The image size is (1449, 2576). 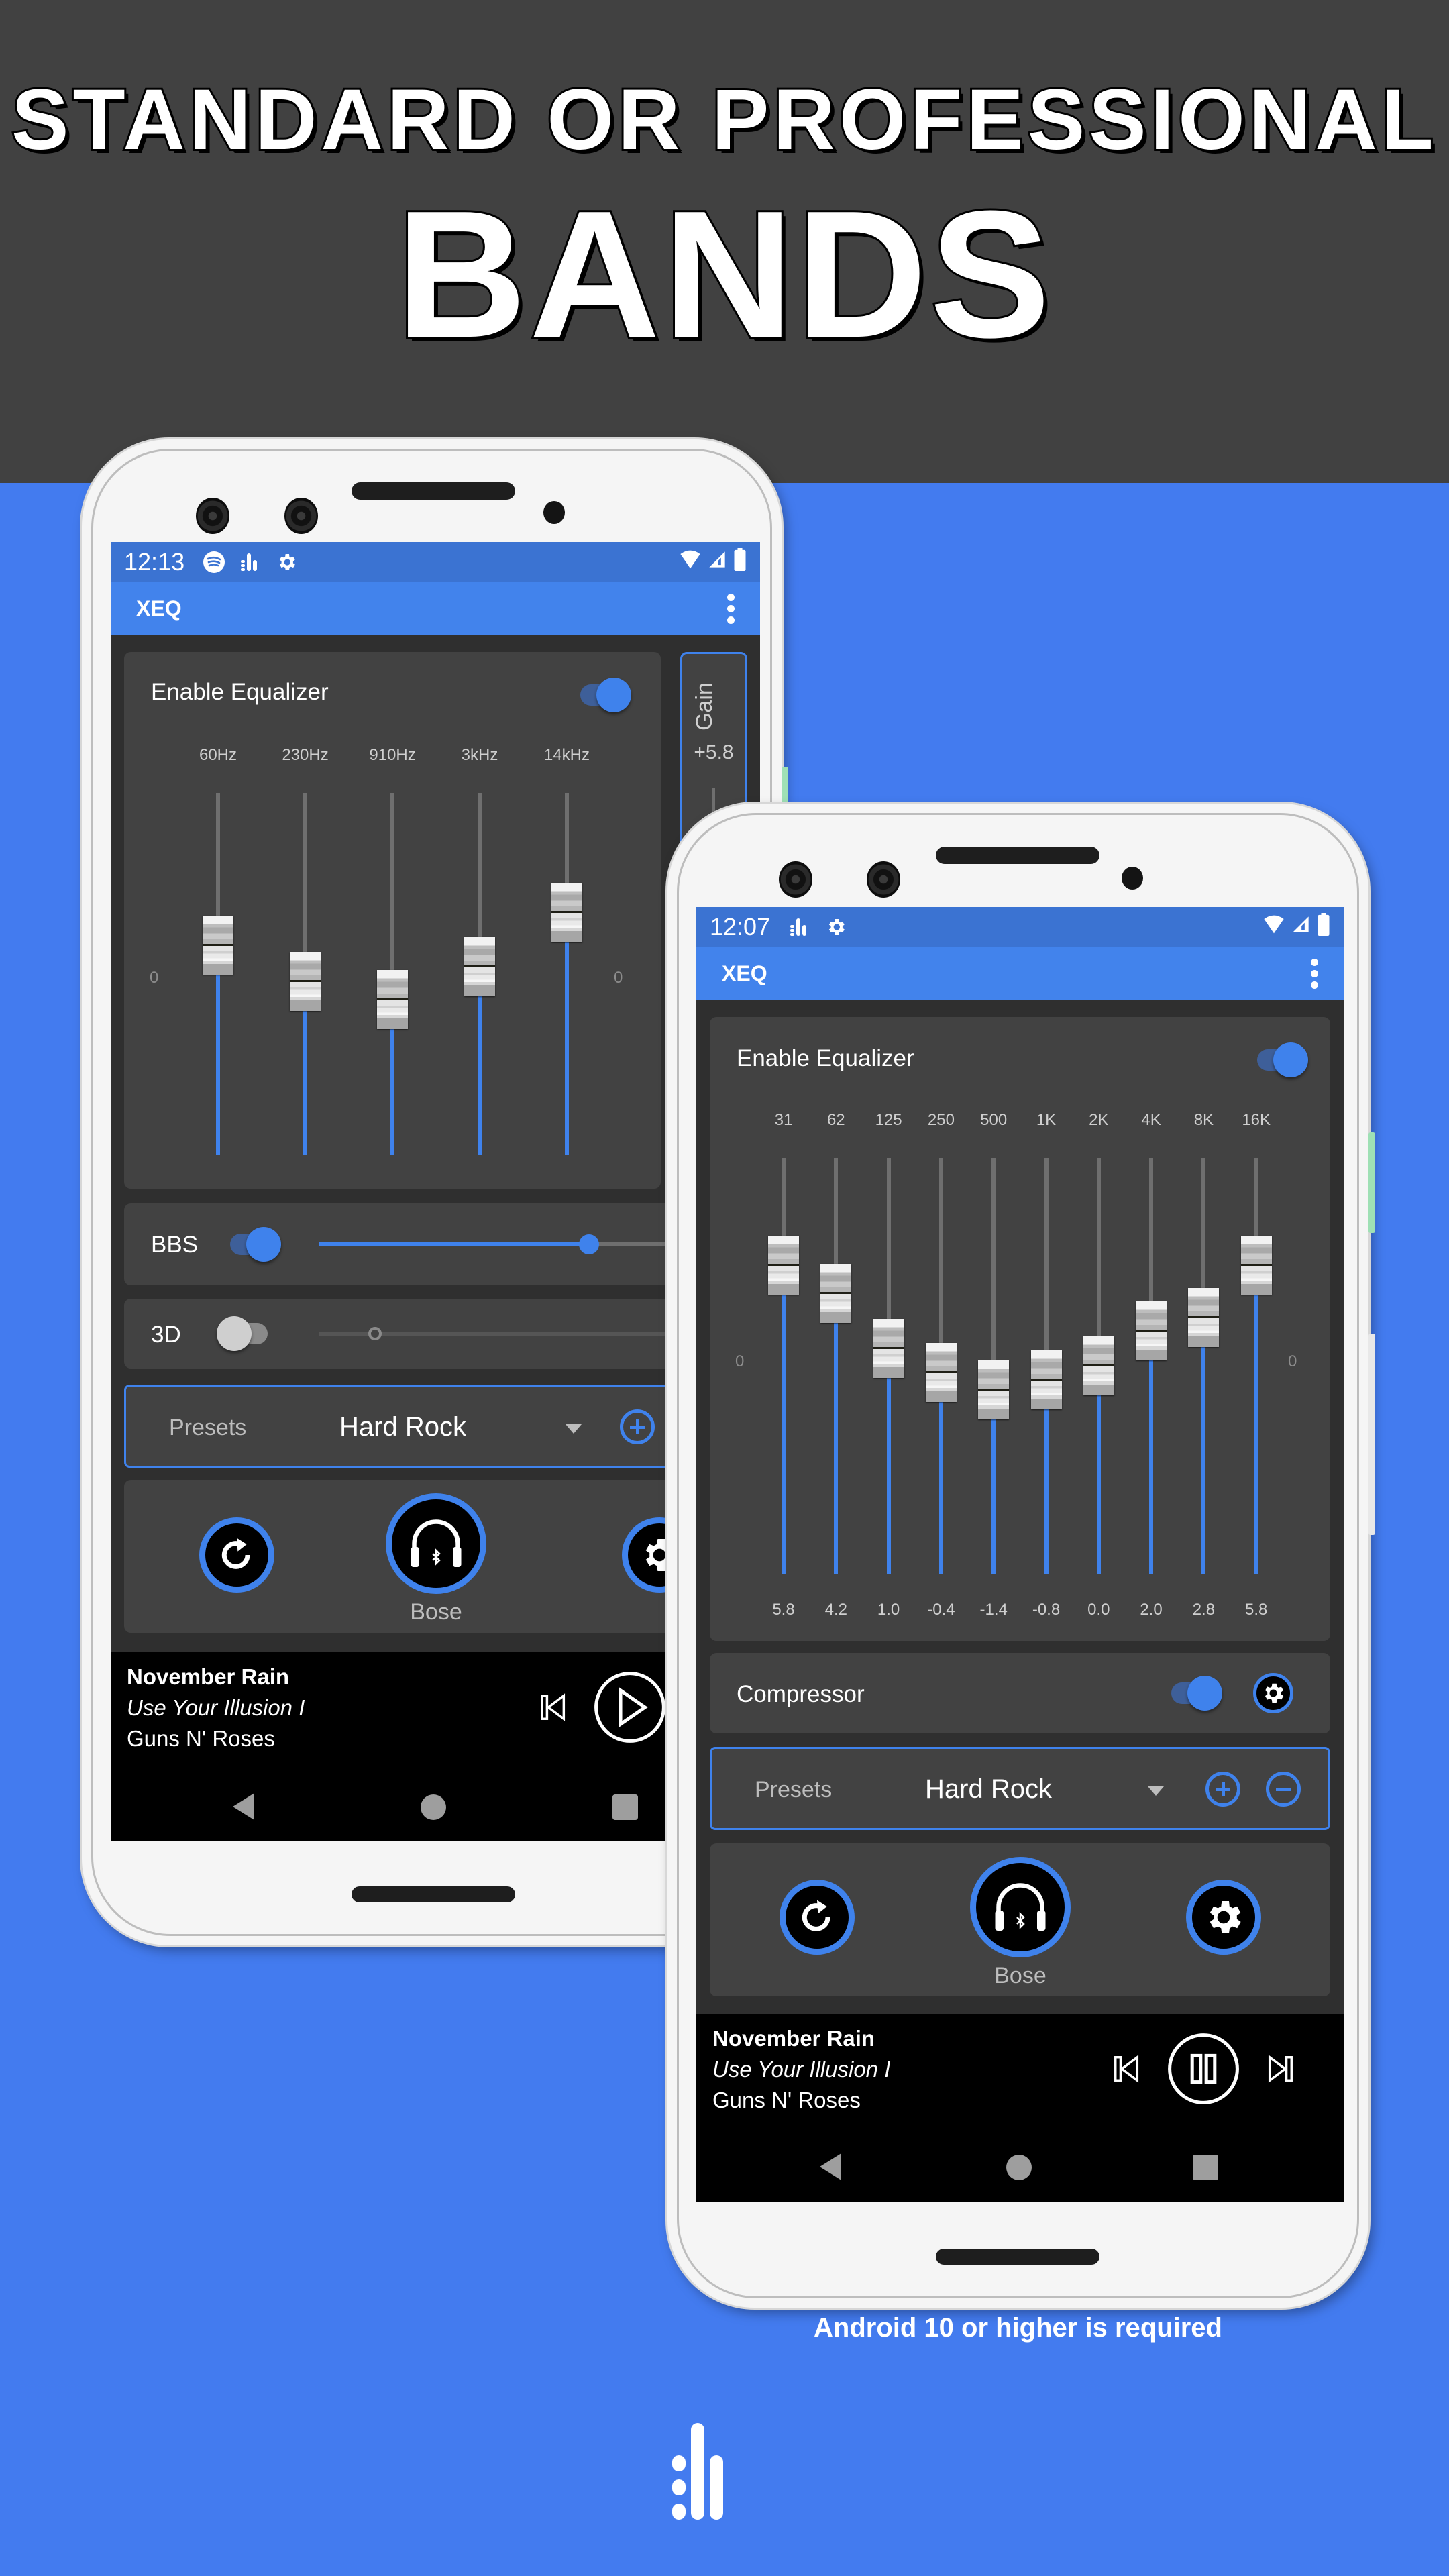 I want to click on headline-bands: BANDS, so click(x=724, y=275).